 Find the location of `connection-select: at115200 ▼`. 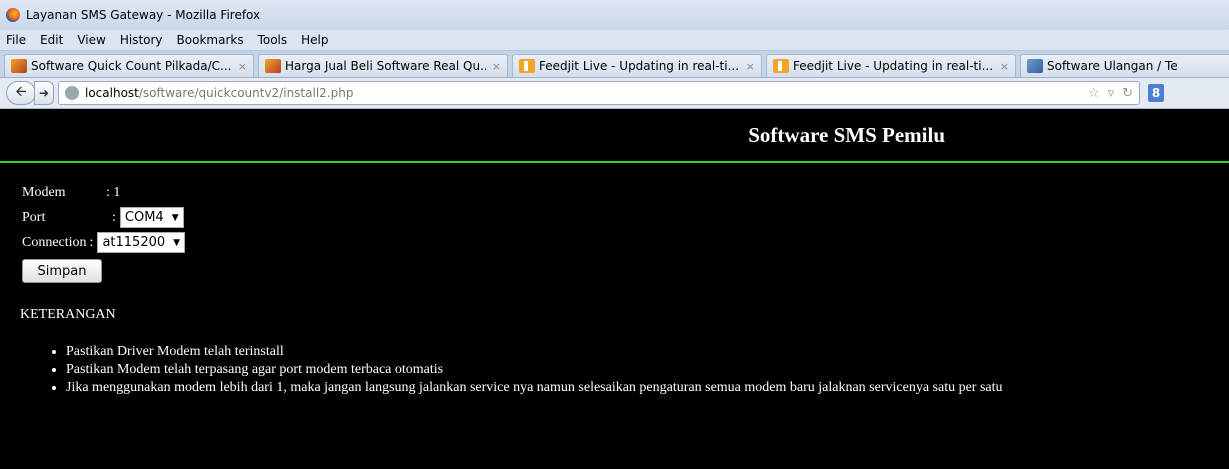

connection-select: at115200 ▼ is located at coordinates (141, 242).